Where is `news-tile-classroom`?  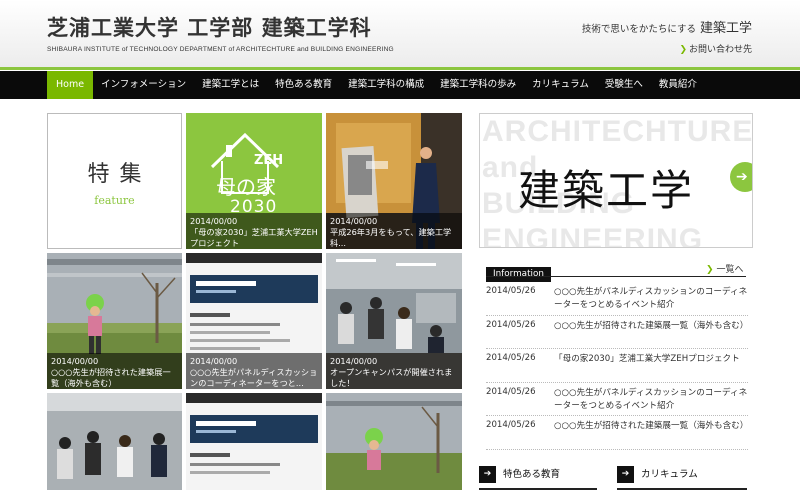
news-tile-classroom is located at coordinates (114, 441).